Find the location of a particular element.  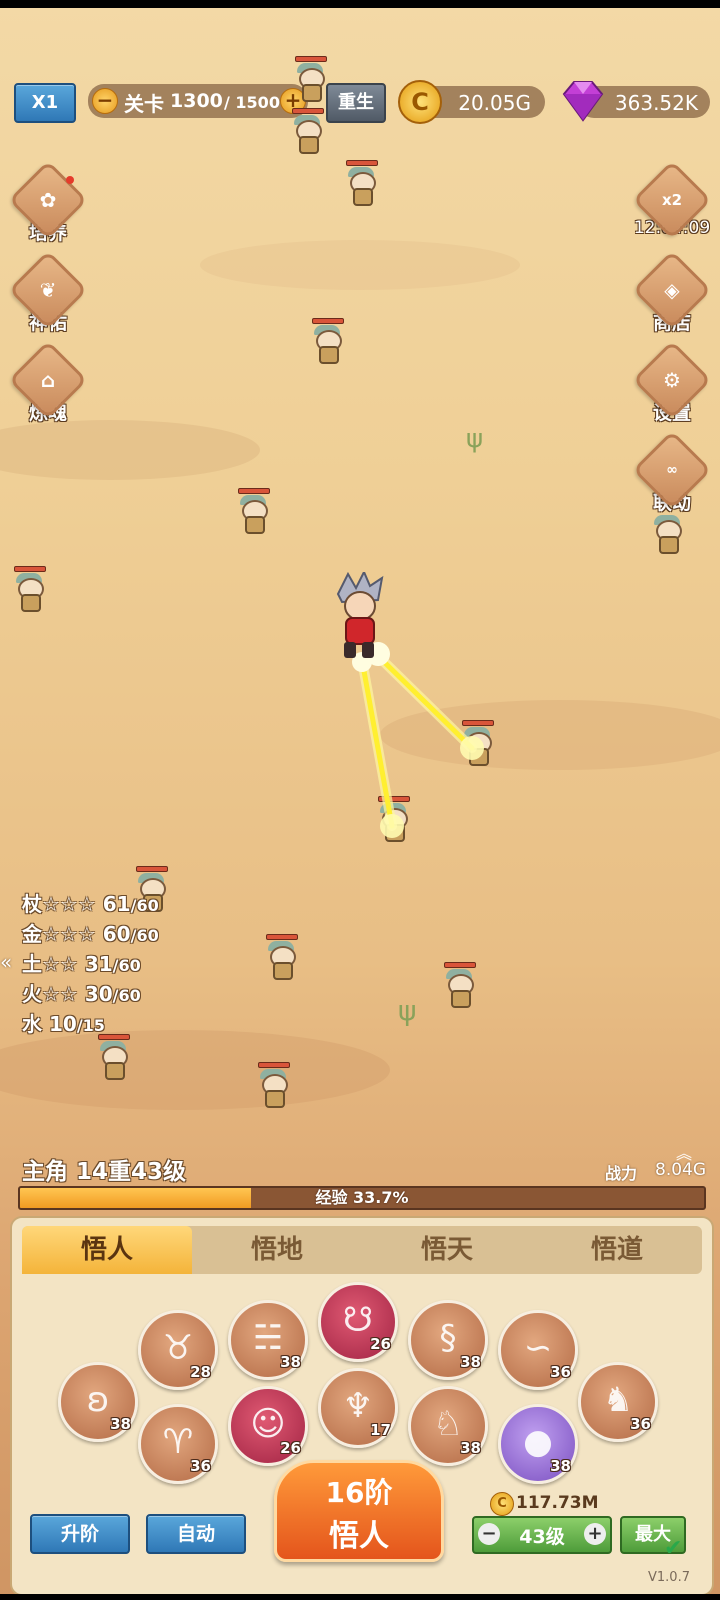

exp-bar: 经验 33.7% is located at coordinates (362, 1198).